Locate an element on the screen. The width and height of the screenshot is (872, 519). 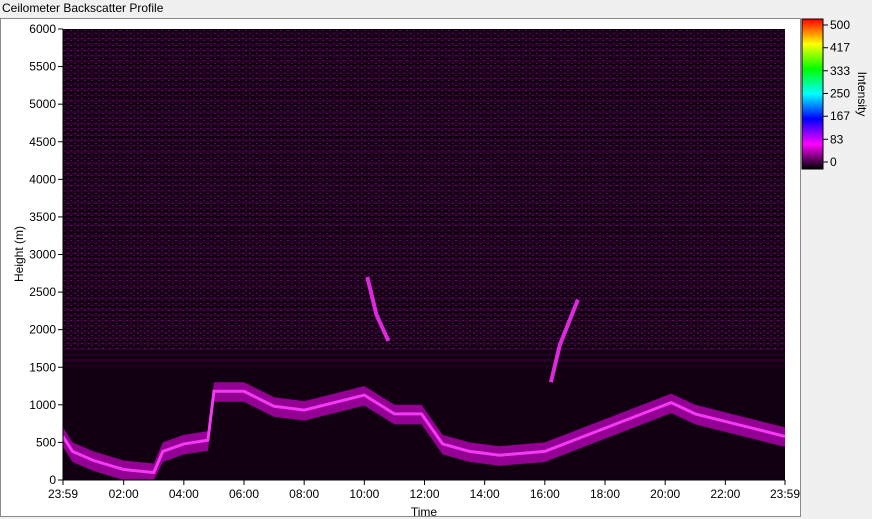
x-tick-label: 04:00 is located at coordinates (184, 494).